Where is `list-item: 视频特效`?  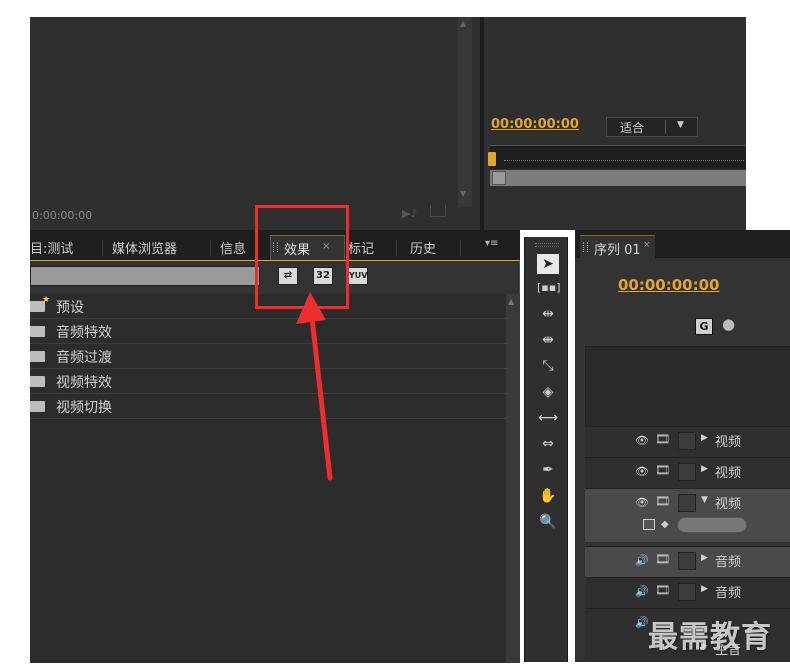 list-item: 视频特效 is located at coordinates (268, 381).